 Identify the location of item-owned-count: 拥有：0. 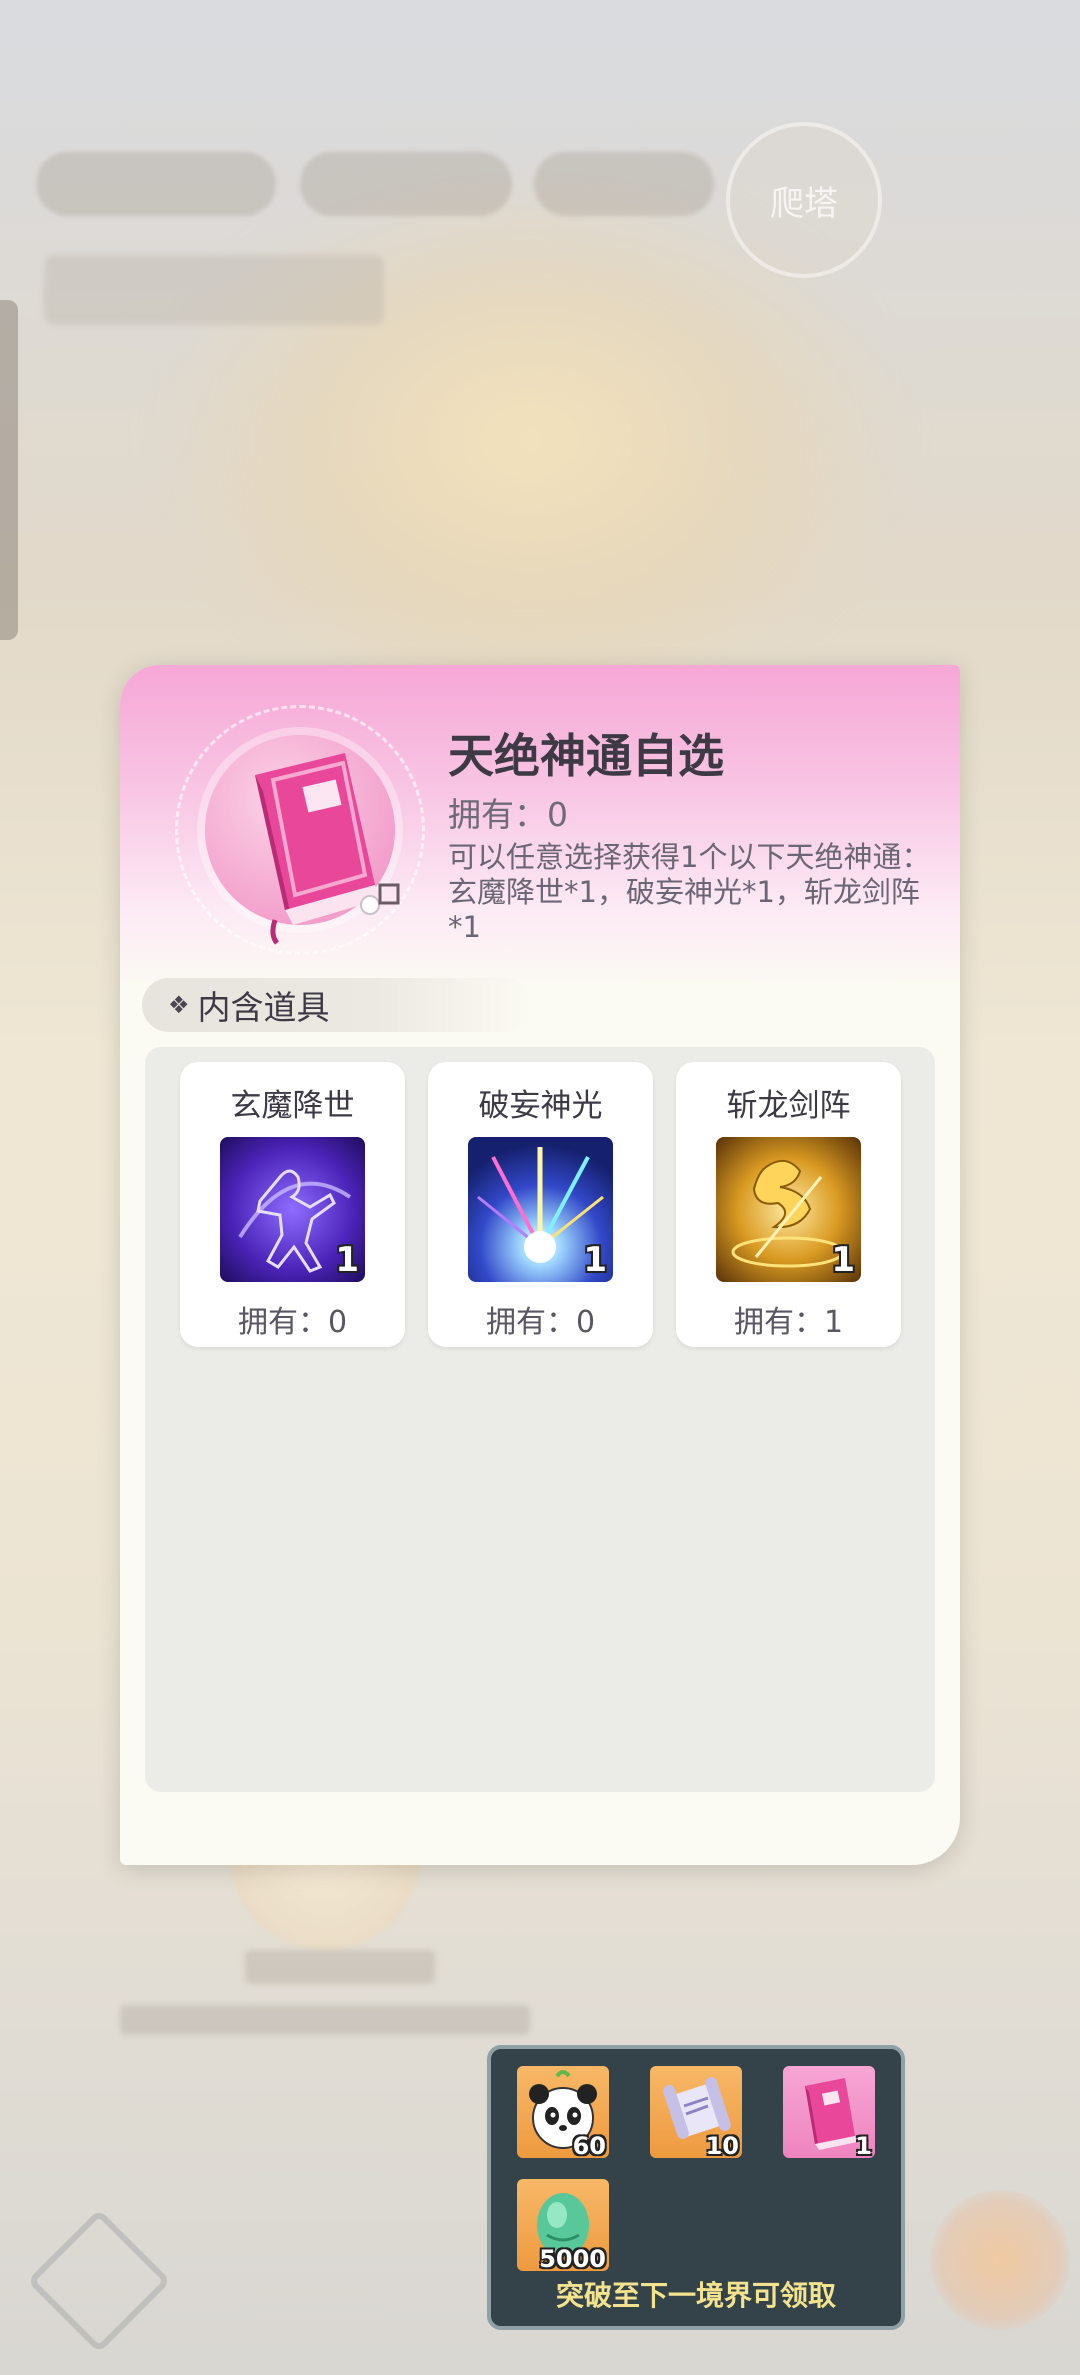
(508, 814).